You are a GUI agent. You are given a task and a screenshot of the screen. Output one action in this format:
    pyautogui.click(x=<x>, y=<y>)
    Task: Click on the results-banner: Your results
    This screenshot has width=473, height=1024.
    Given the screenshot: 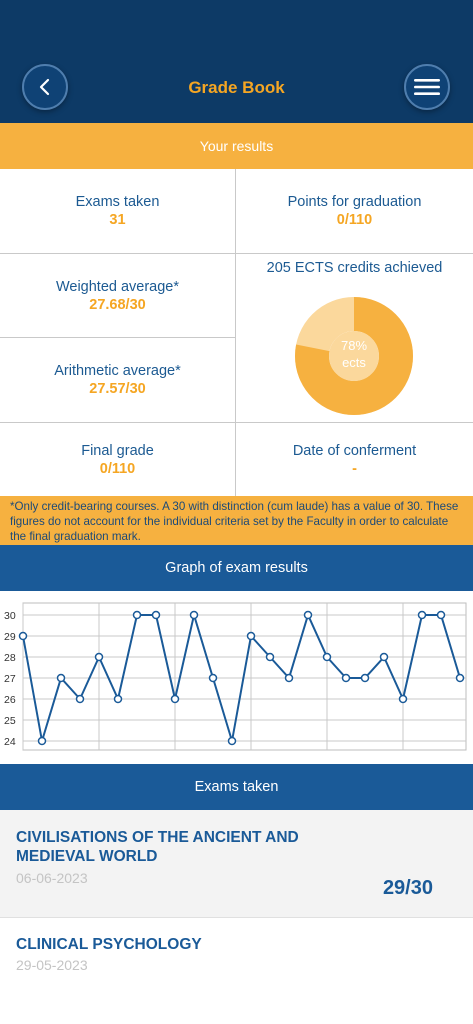 What is the action you would take?
    pyautogui.click(x=236, y=146)
    